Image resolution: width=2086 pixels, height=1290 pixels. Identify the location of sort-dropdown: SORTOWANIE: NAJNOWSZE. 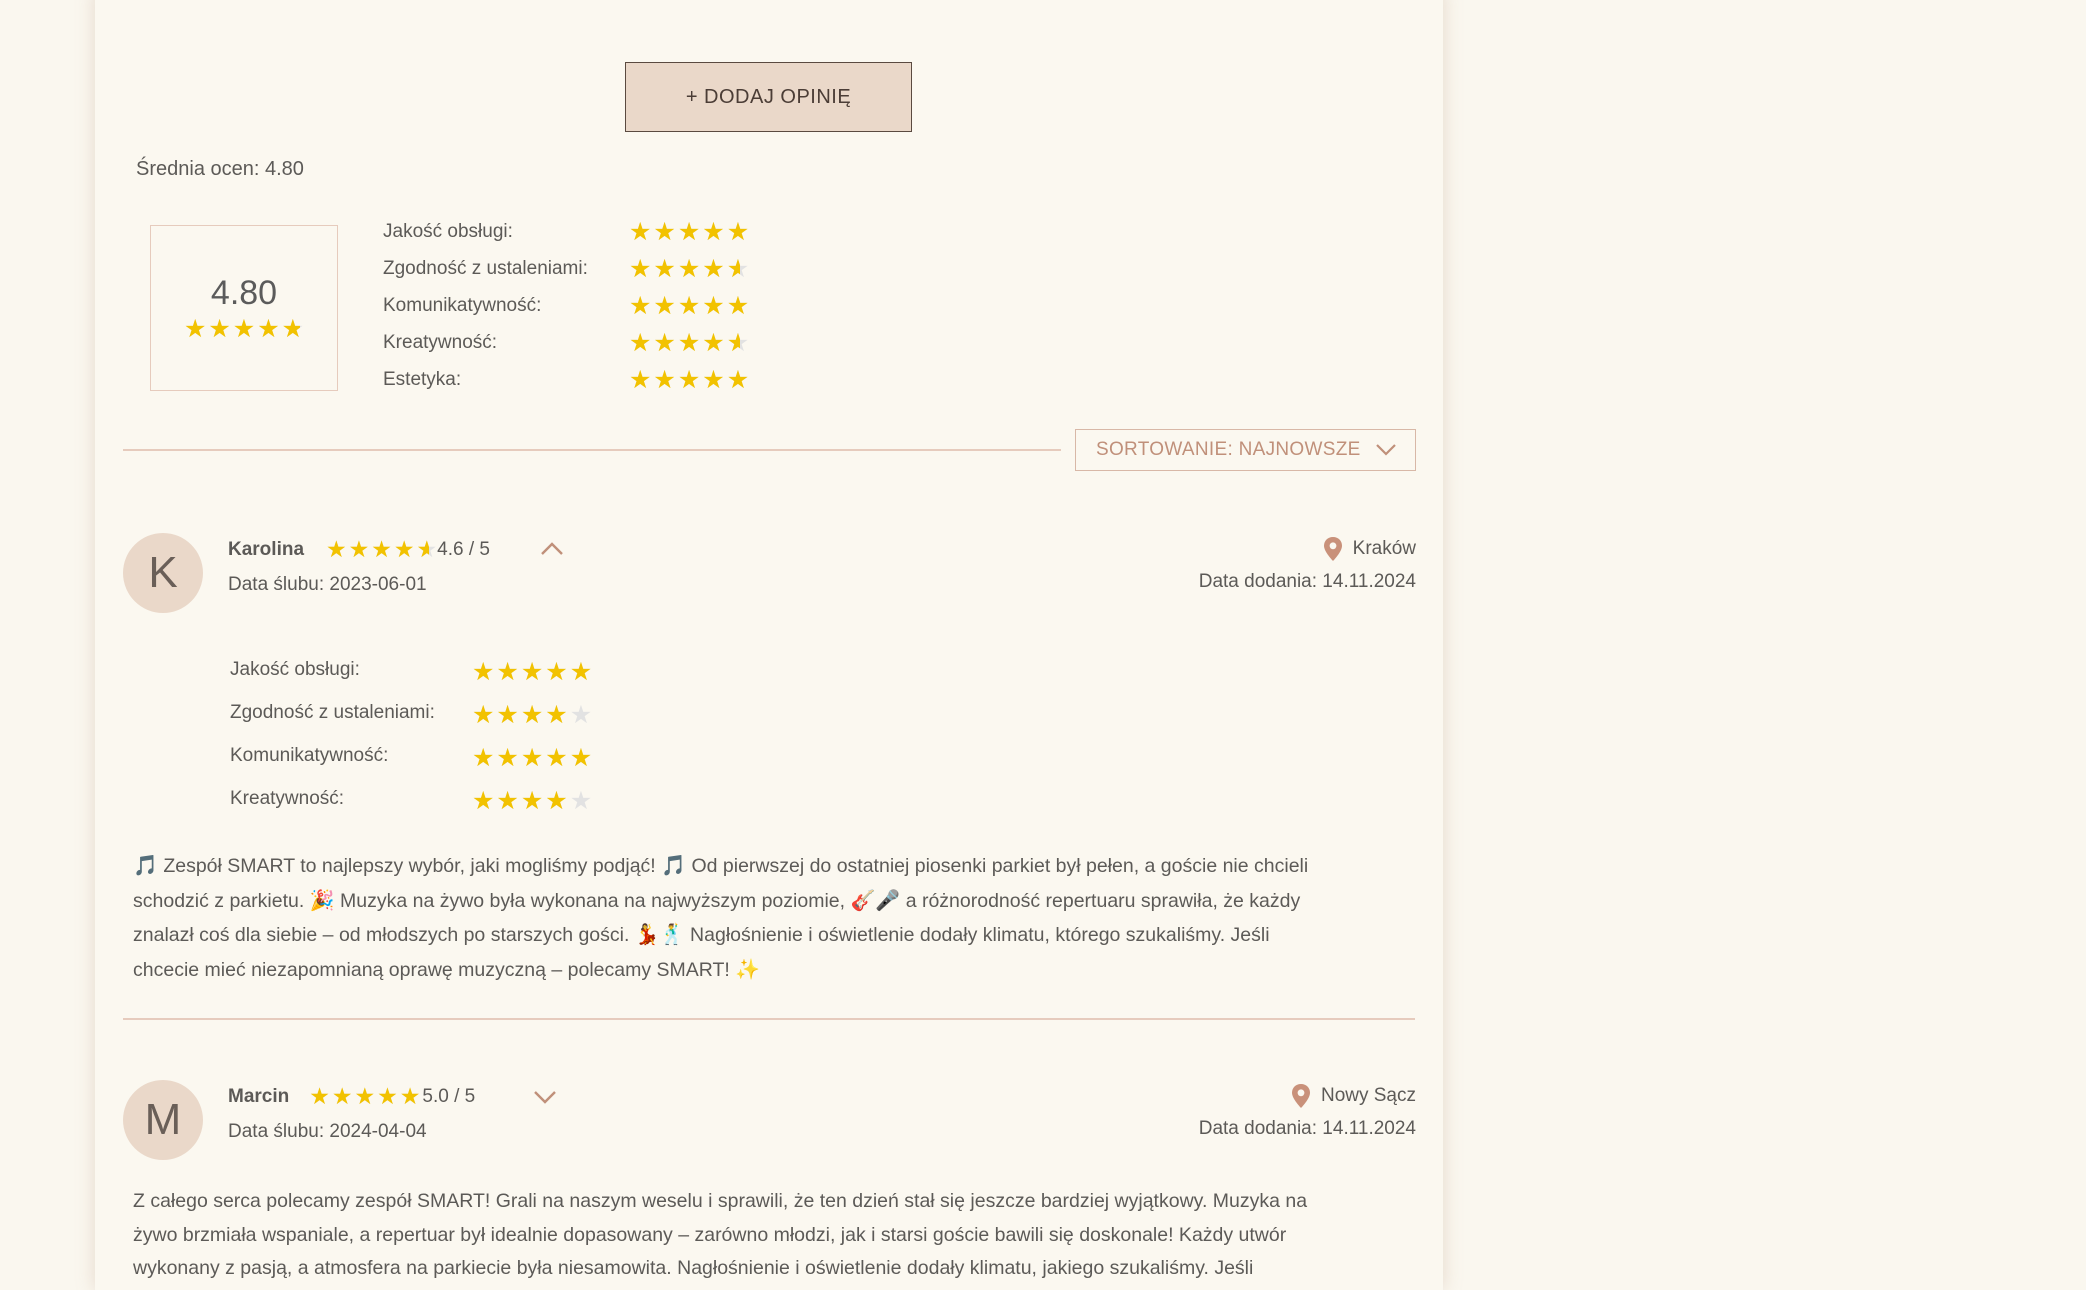
(1245, 450).